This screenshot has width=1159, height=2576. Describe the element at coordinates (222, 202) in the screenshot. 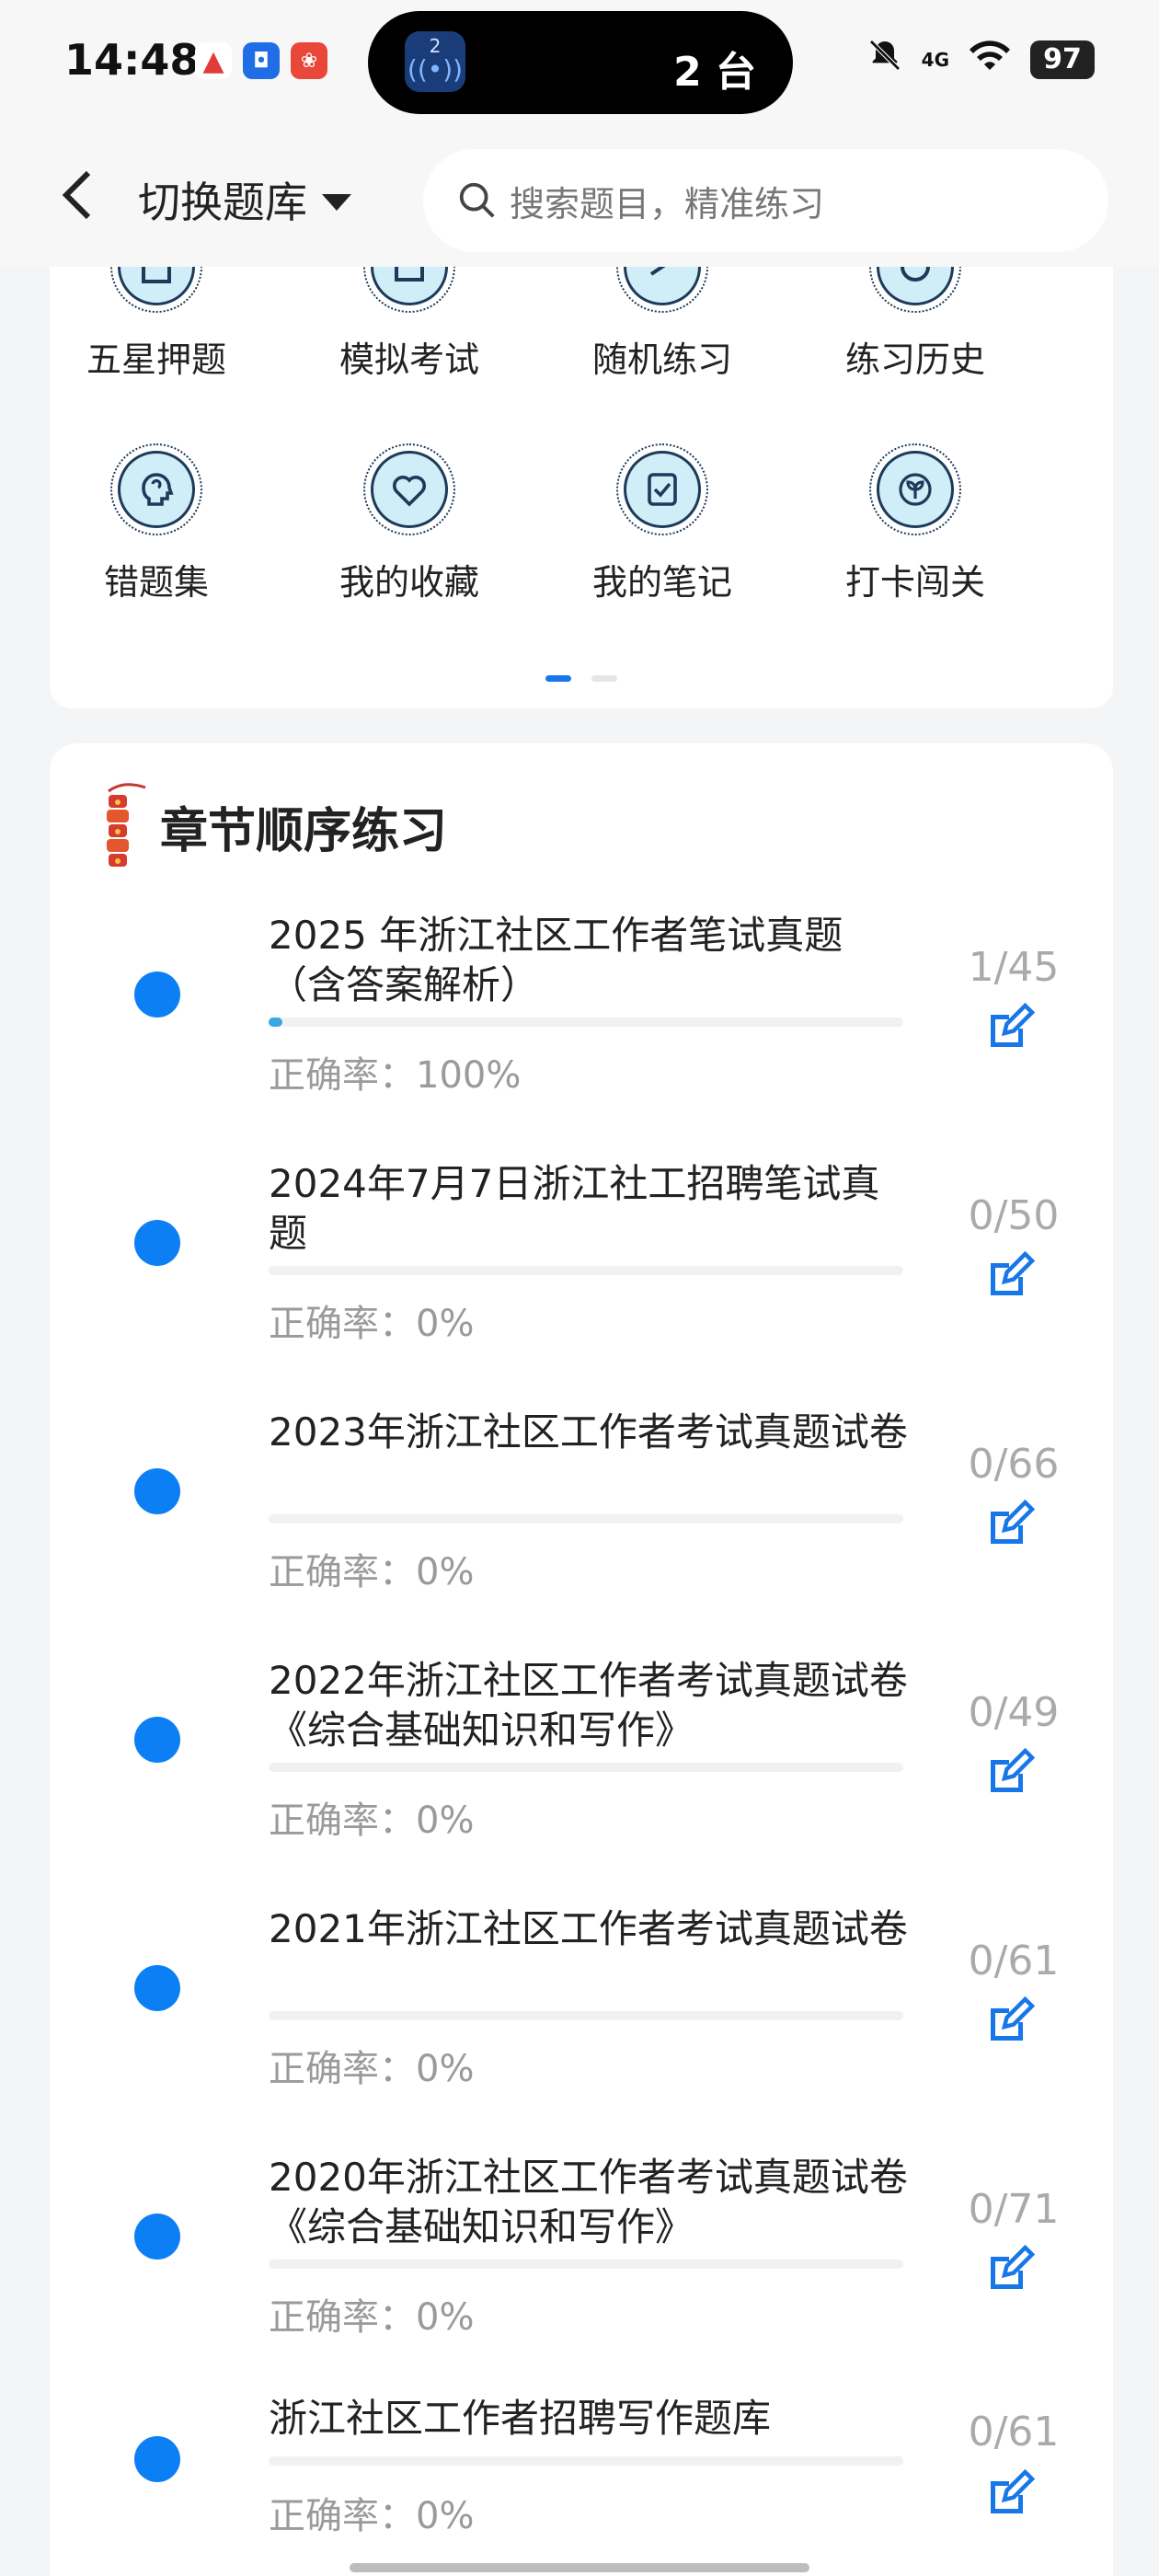

I see `switch-bank-label: 切换题库` at that location.